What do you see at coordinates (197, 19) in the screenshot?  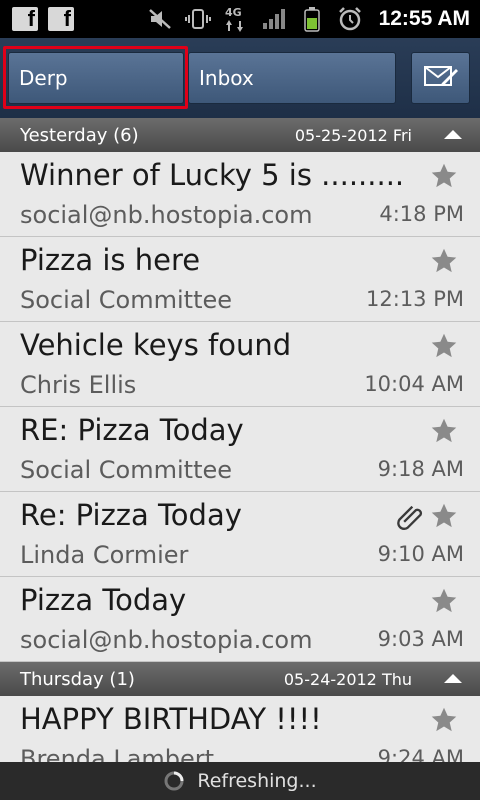 I see `vibrate-icon` at bounding box center [197, 19].